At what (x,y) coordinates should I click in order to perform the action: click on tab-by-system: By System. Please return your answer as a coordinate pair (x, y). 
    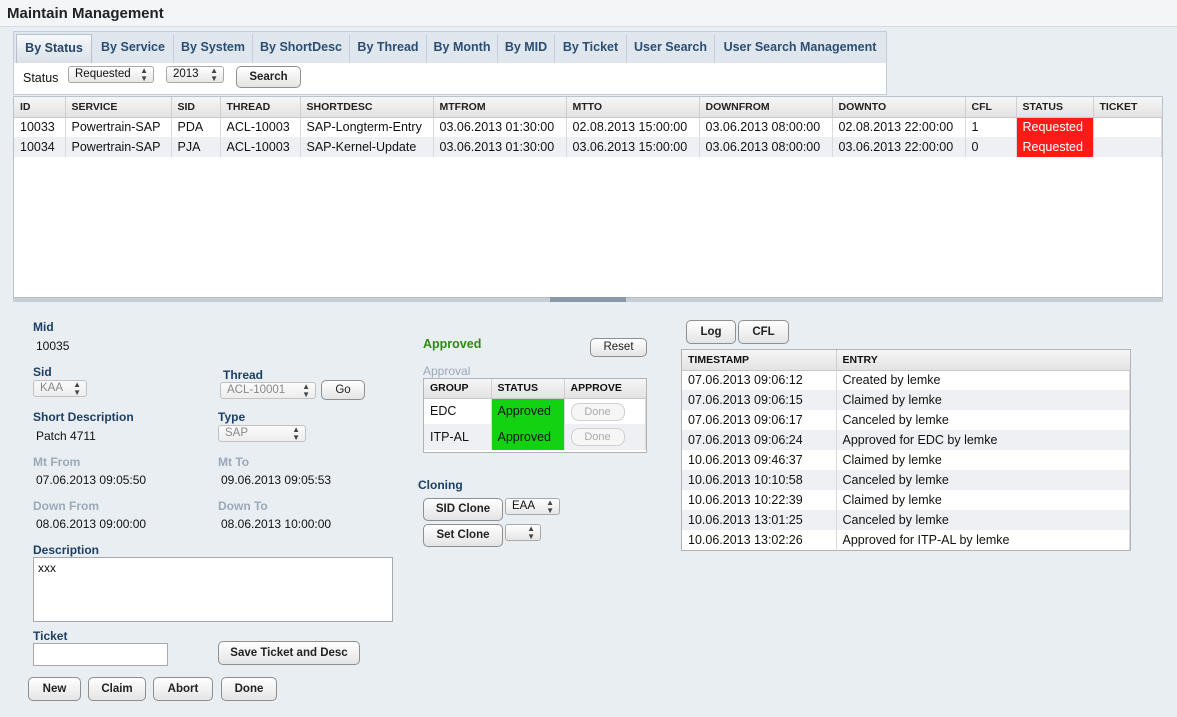
    Looking at the image, I should click on (213, 48).